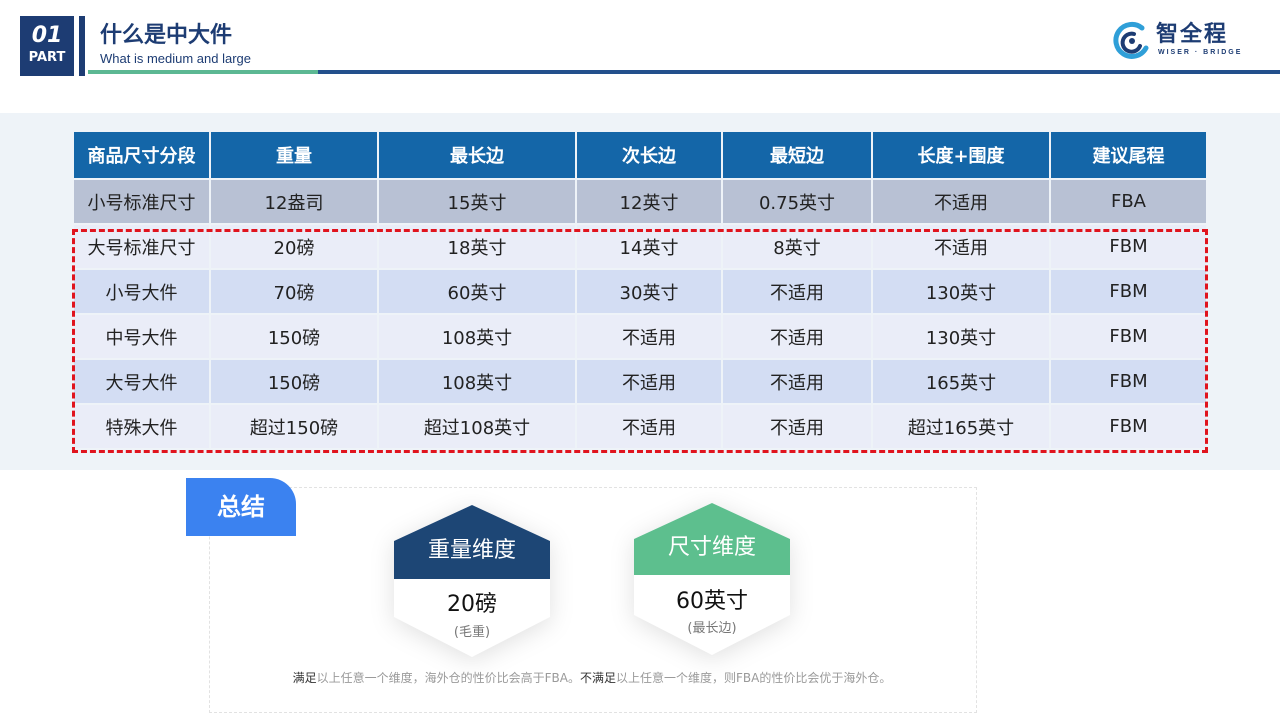 The image size is (1280, 720). What do you see at coordinates (961, 155) in the screenshot?
I see `header-length-girth: 长度+围度` at bounding box center [961, 155].